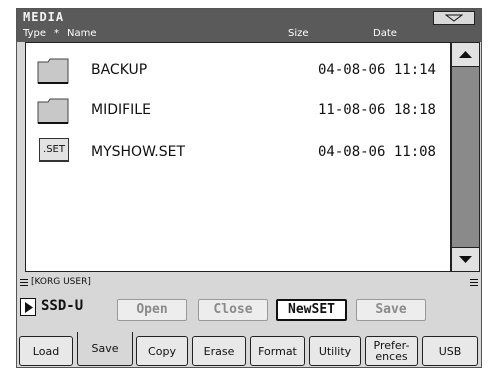 The width and height of the screenshot is (488, 376). What do you see at coordinates (61, 282) in the screenshot?
I see `current-path: [KORG USER]` at bounding box center [61, 282].